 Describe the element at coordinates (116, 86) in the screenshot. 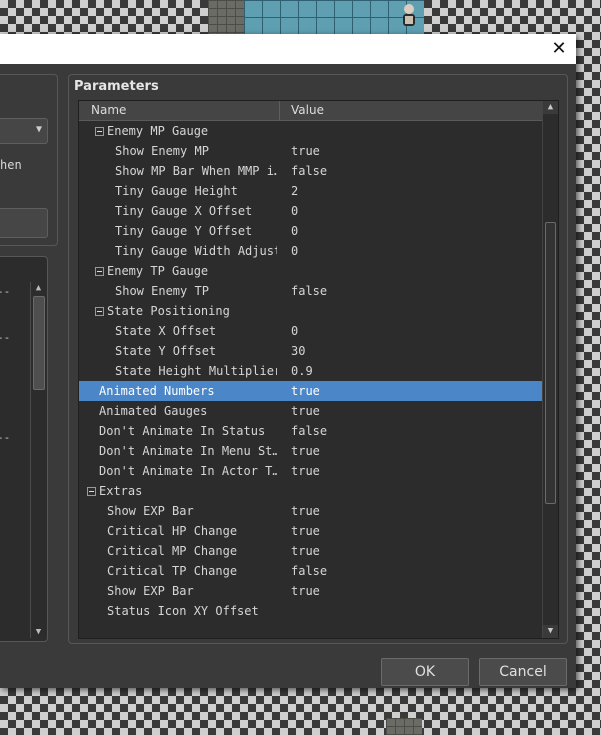

I see `parameters-title: Parameters` at that location.